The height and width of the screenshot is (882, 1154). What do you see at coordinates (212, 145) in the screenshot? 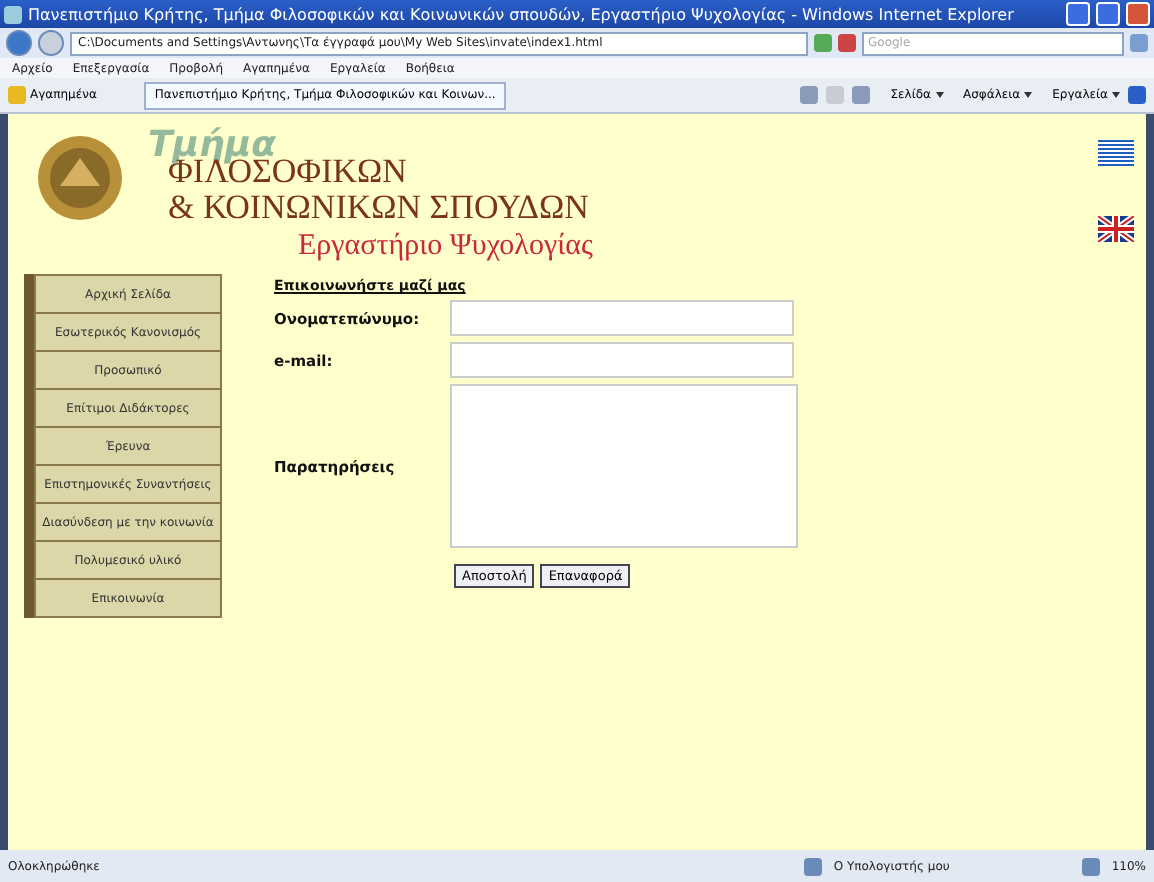
I see `logo-text: Τμήμα` at bounding box center [212, 145].